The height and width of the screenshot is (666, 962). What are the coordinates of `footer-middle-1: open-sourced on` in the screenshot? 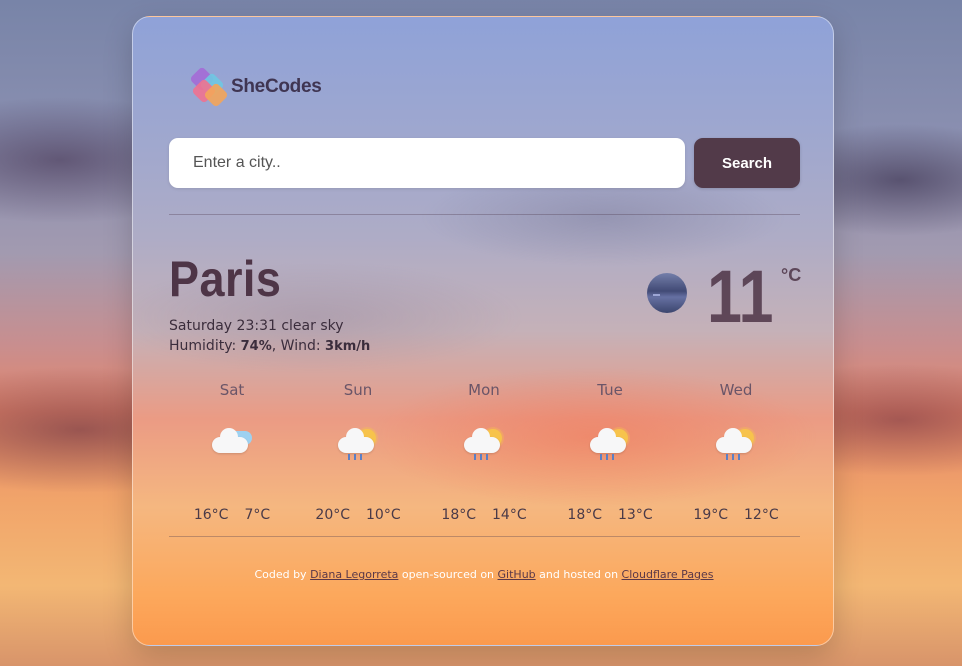 It's located at (448, 574).